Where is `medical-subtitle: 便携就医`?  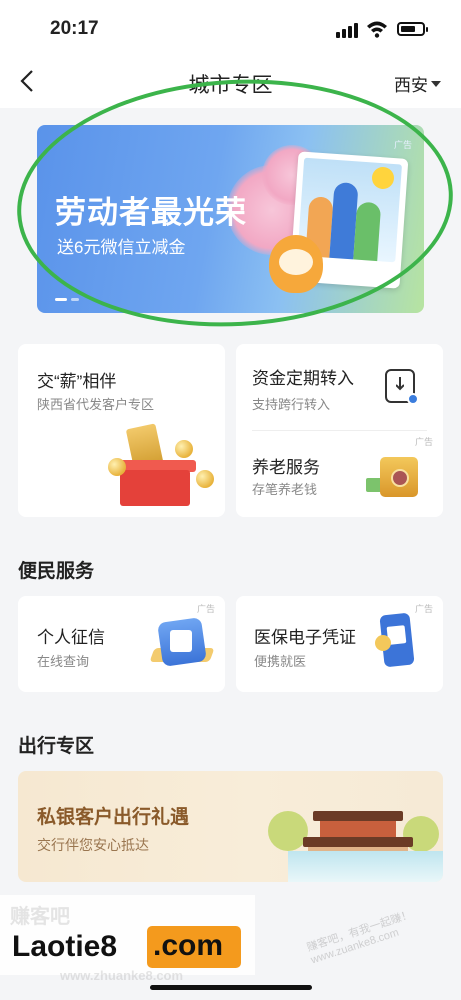
medical-subtitle: 便携就医 is located at coordinates (280, 661).